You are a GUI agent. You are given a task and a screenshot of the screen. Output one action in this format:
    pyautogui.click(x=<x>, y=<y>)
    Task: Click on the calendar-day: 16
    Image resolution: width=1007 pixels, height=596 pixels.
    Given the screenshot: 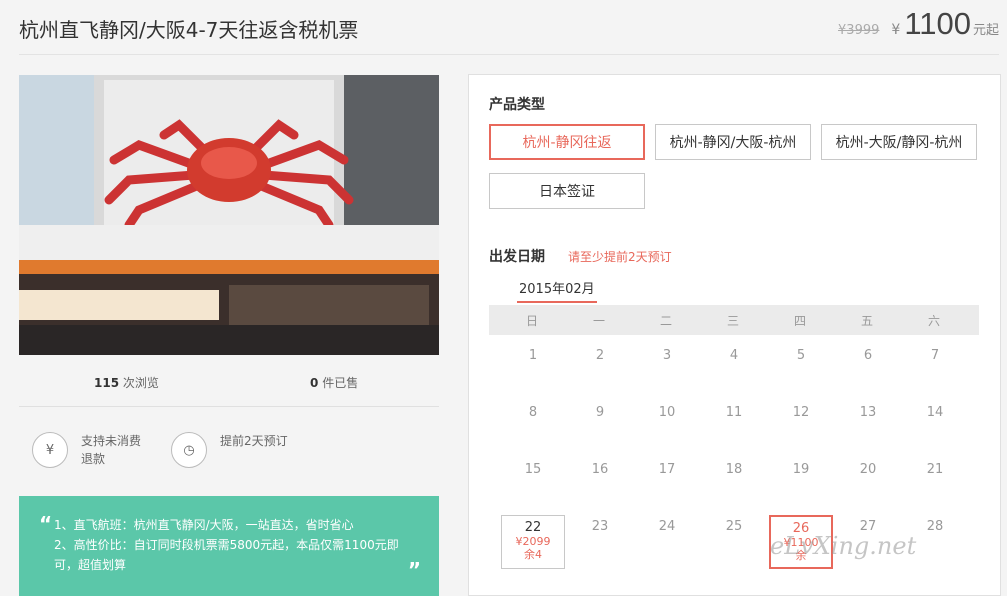 What is the action you would take?
    pyautogui.click(x=600, y=469)
    